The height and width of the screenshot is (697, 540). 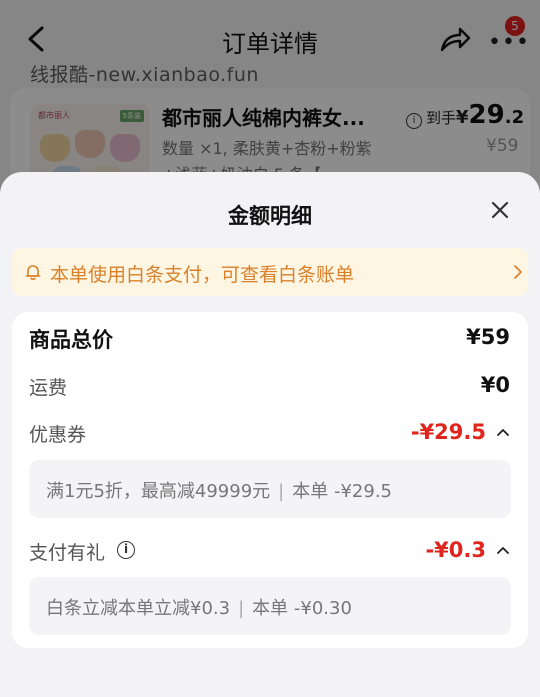 I want to click on close-button, so click(x=500, y=210).